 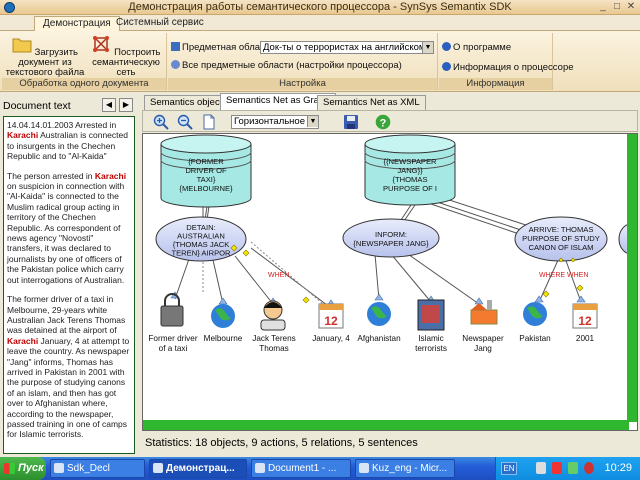 I want to click on graph-node-text: PURPOSE OF STUDY, so click(x=561, y=238).